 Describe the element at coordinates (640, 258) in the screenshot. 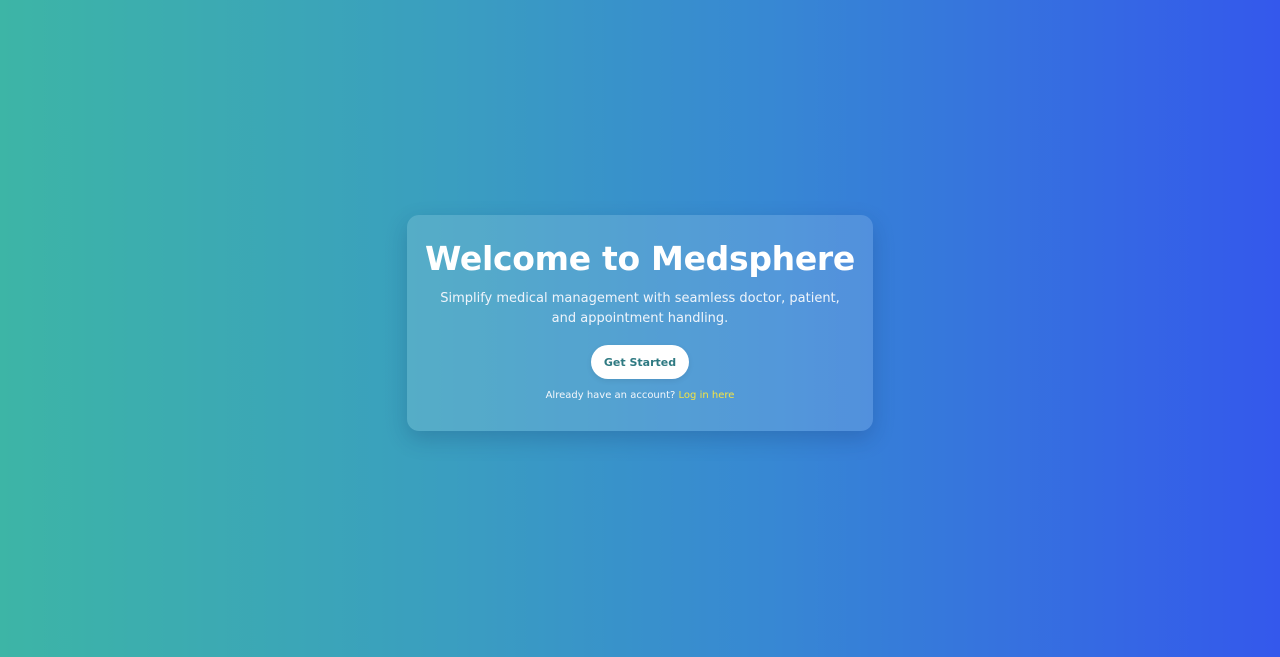

I see `page-title: Welcome to Medsphere` at that location.